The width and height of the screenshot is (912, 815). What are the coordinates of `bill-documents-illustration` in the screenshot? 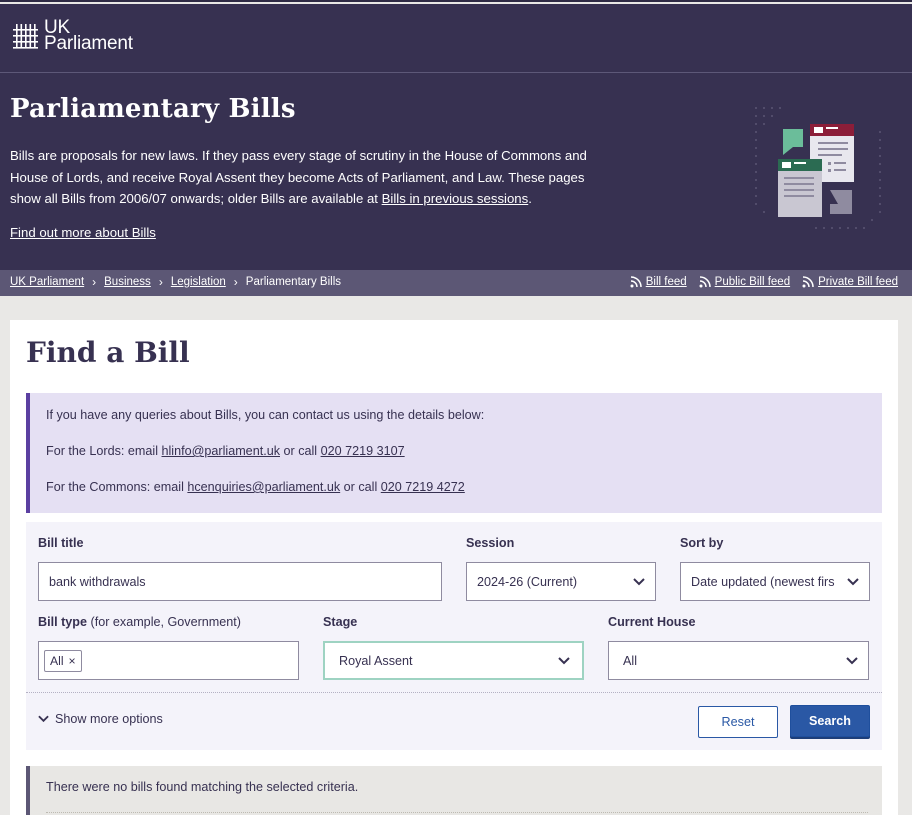 It's located at (818, 168).